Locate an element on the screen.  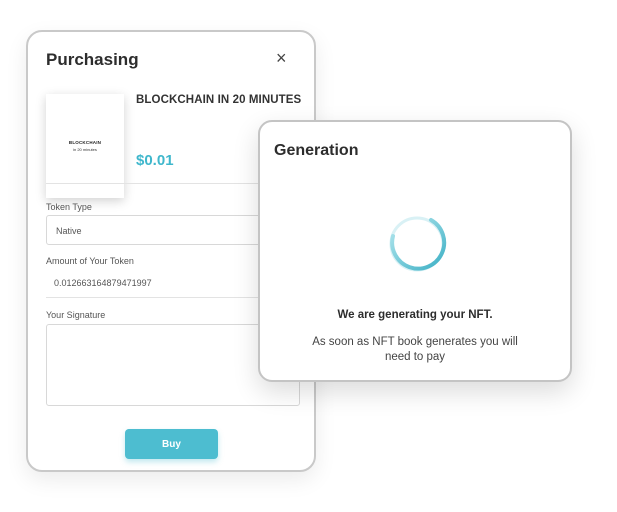
signature-label: Your Signature is located at coordinates (76, 315).